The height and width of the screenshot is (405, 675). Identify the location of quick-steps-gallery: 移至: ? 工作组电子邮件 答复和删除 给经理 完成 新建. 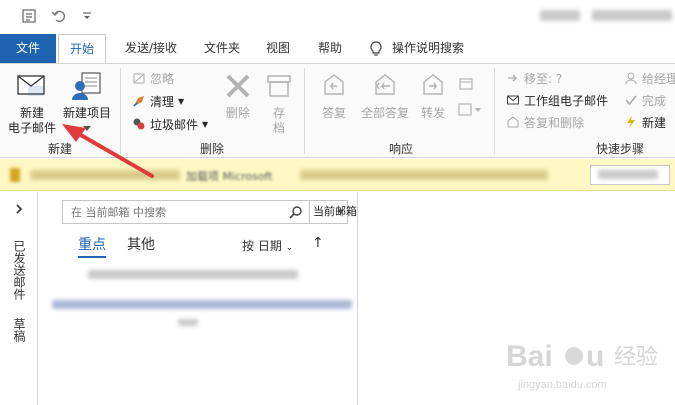
(588, 101).